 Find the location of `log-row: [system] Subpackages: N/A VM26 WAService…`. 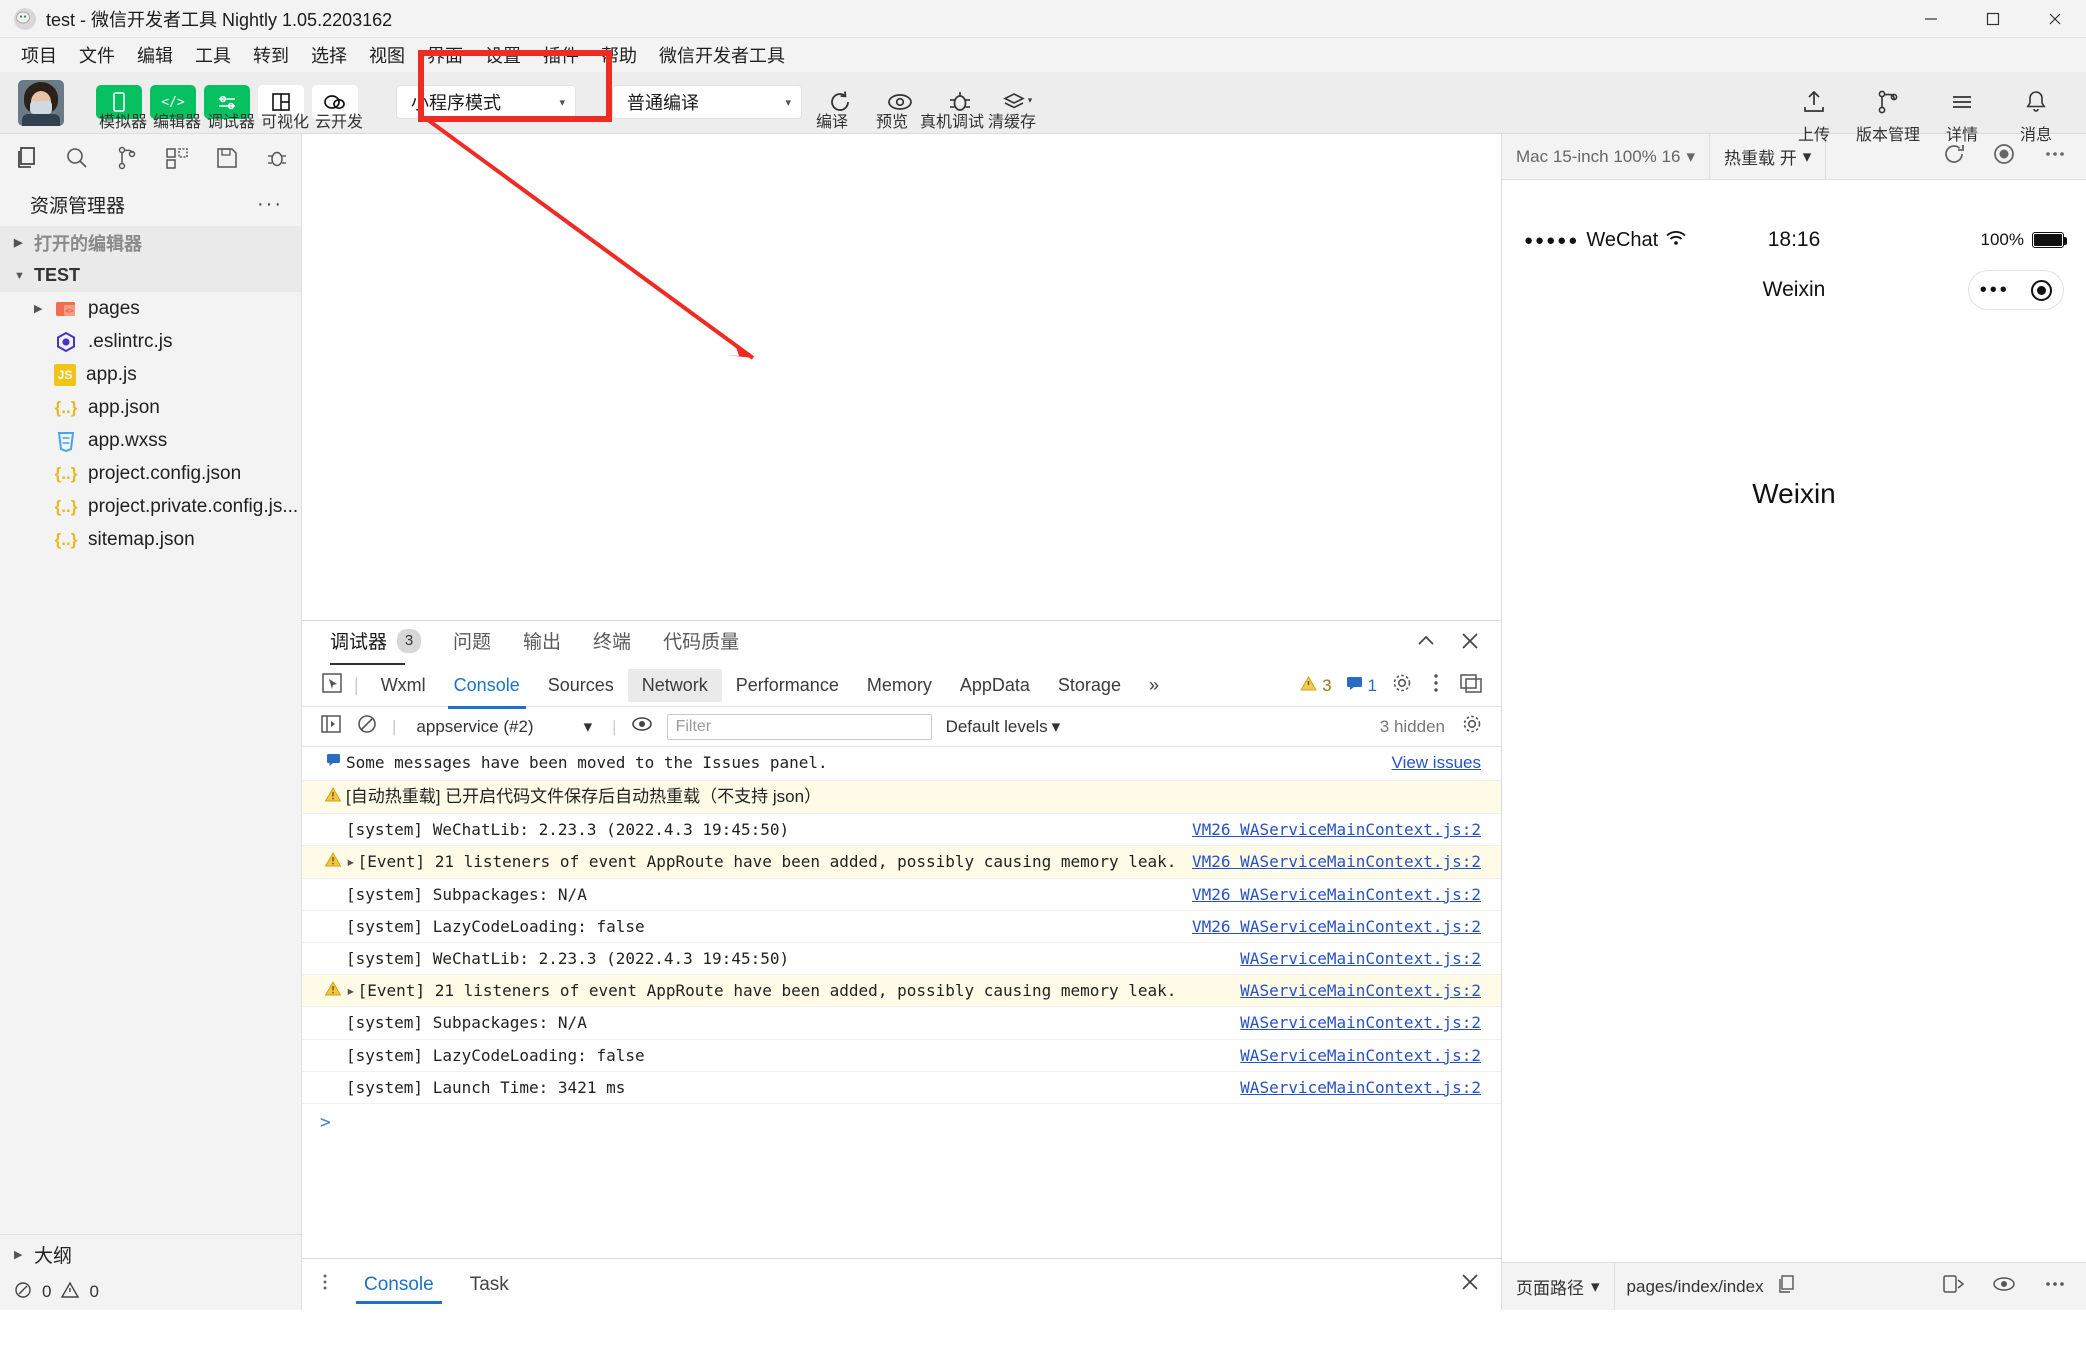

log-row: [system] Subpackages: N/A VM26 WAService… is located at coordinates (901, 895).